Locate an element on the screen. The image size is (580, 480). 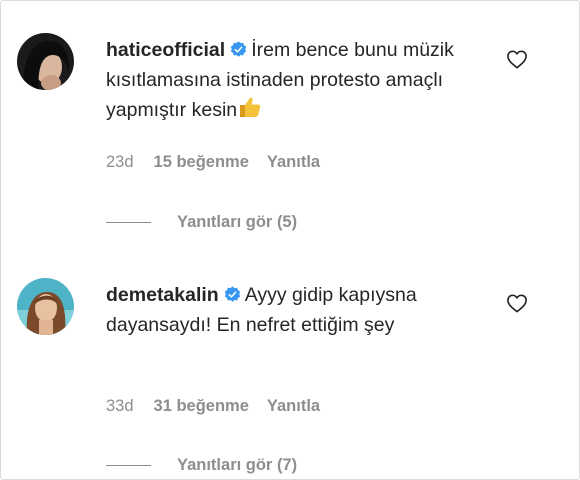
view-replies-label: Yanıtları gör (5) is located at coordinates (237, 222).